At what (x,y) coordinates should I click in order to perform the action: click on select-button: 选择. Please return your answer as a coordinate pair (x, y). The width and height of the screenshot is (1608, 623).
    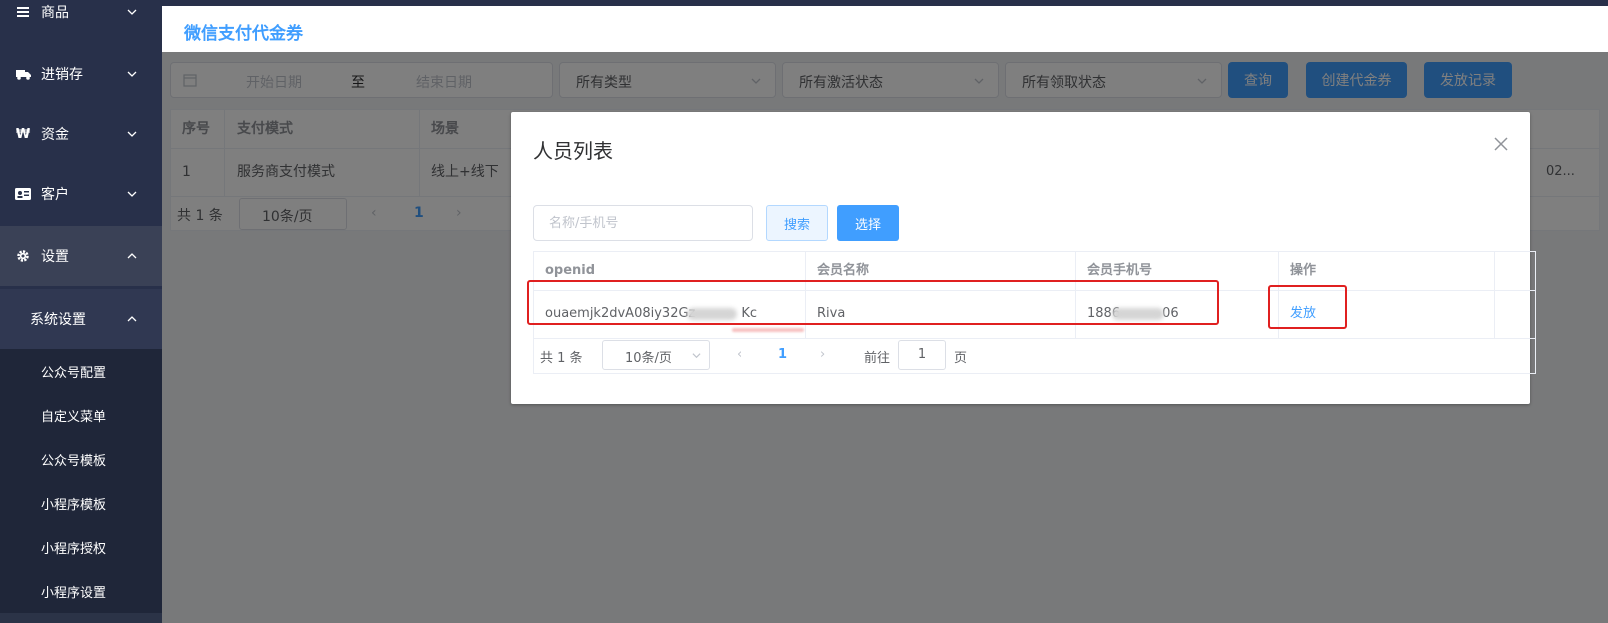
    Looking at the image, I should click on (868, 223).